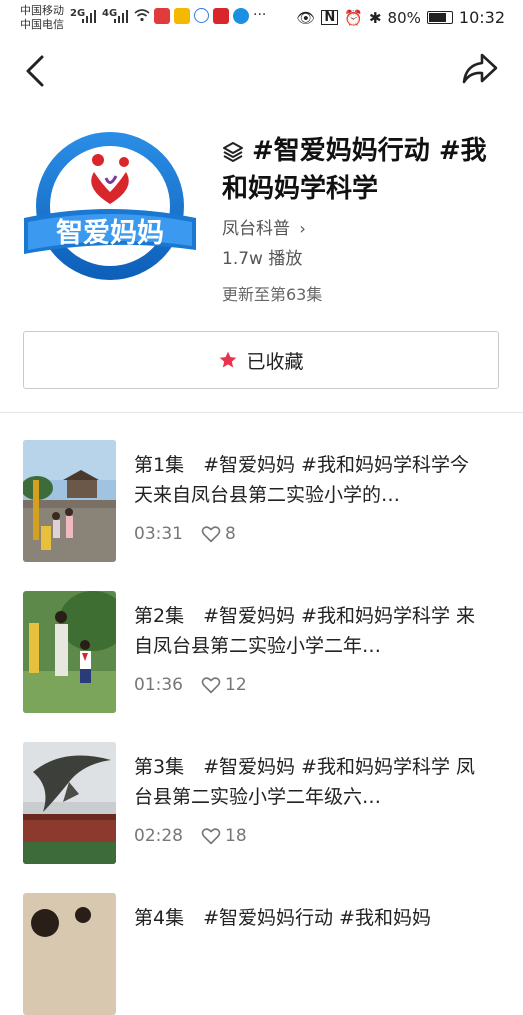 This screenshot has width=523, height=1015. Describe the element at coordinates (481, 17) in the screenshot. I see `clock: 10:32` at that location.